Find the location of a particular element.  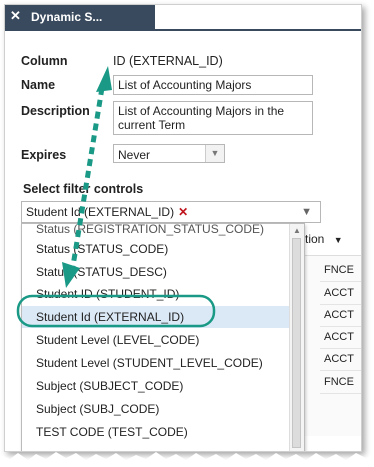

arrow-head-bottom-icon is located at coordinates (71, 275).